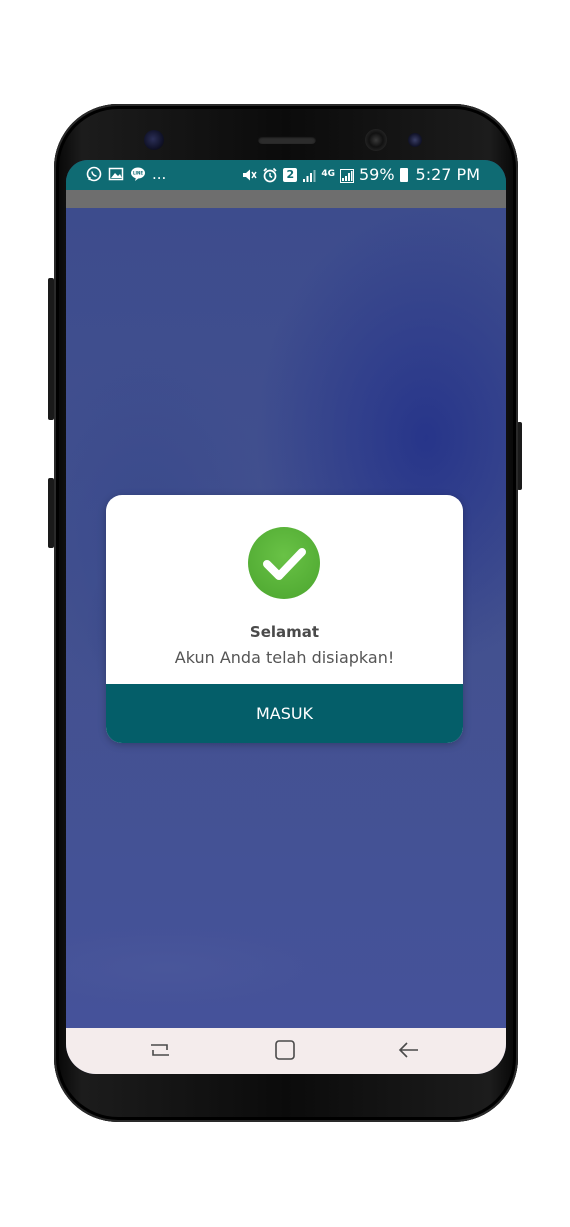  Describe the element at coordinates (284, 657) in the screenshot. I see `dialog-message: Akun Anda telah disiapkan!` at that location.